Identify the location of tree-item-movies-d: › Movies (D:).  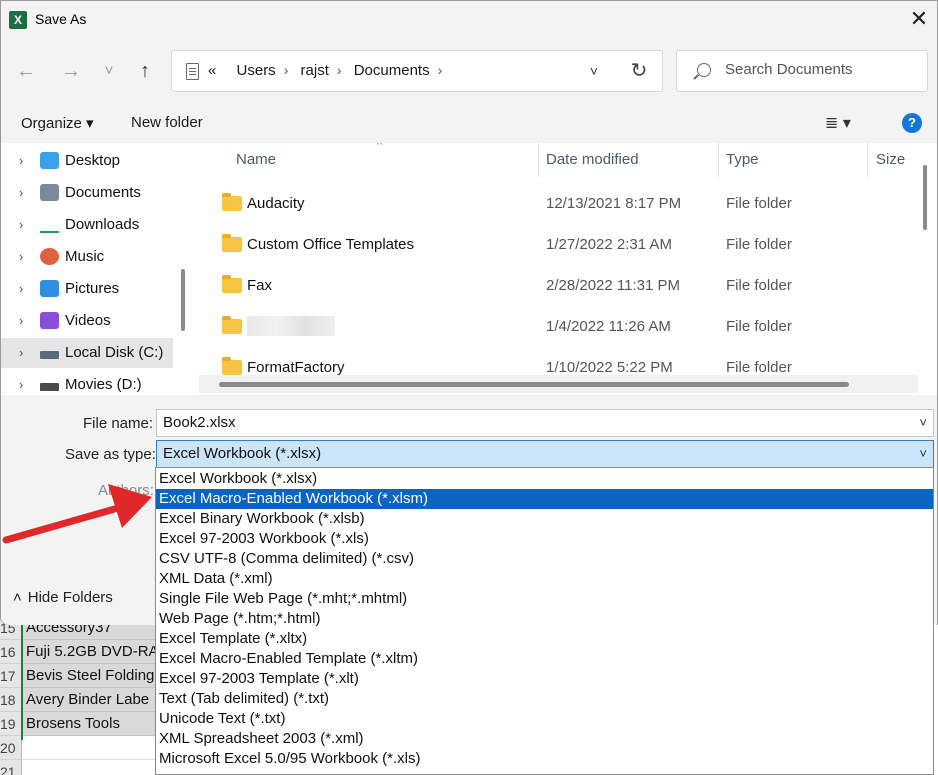
(87, 382).